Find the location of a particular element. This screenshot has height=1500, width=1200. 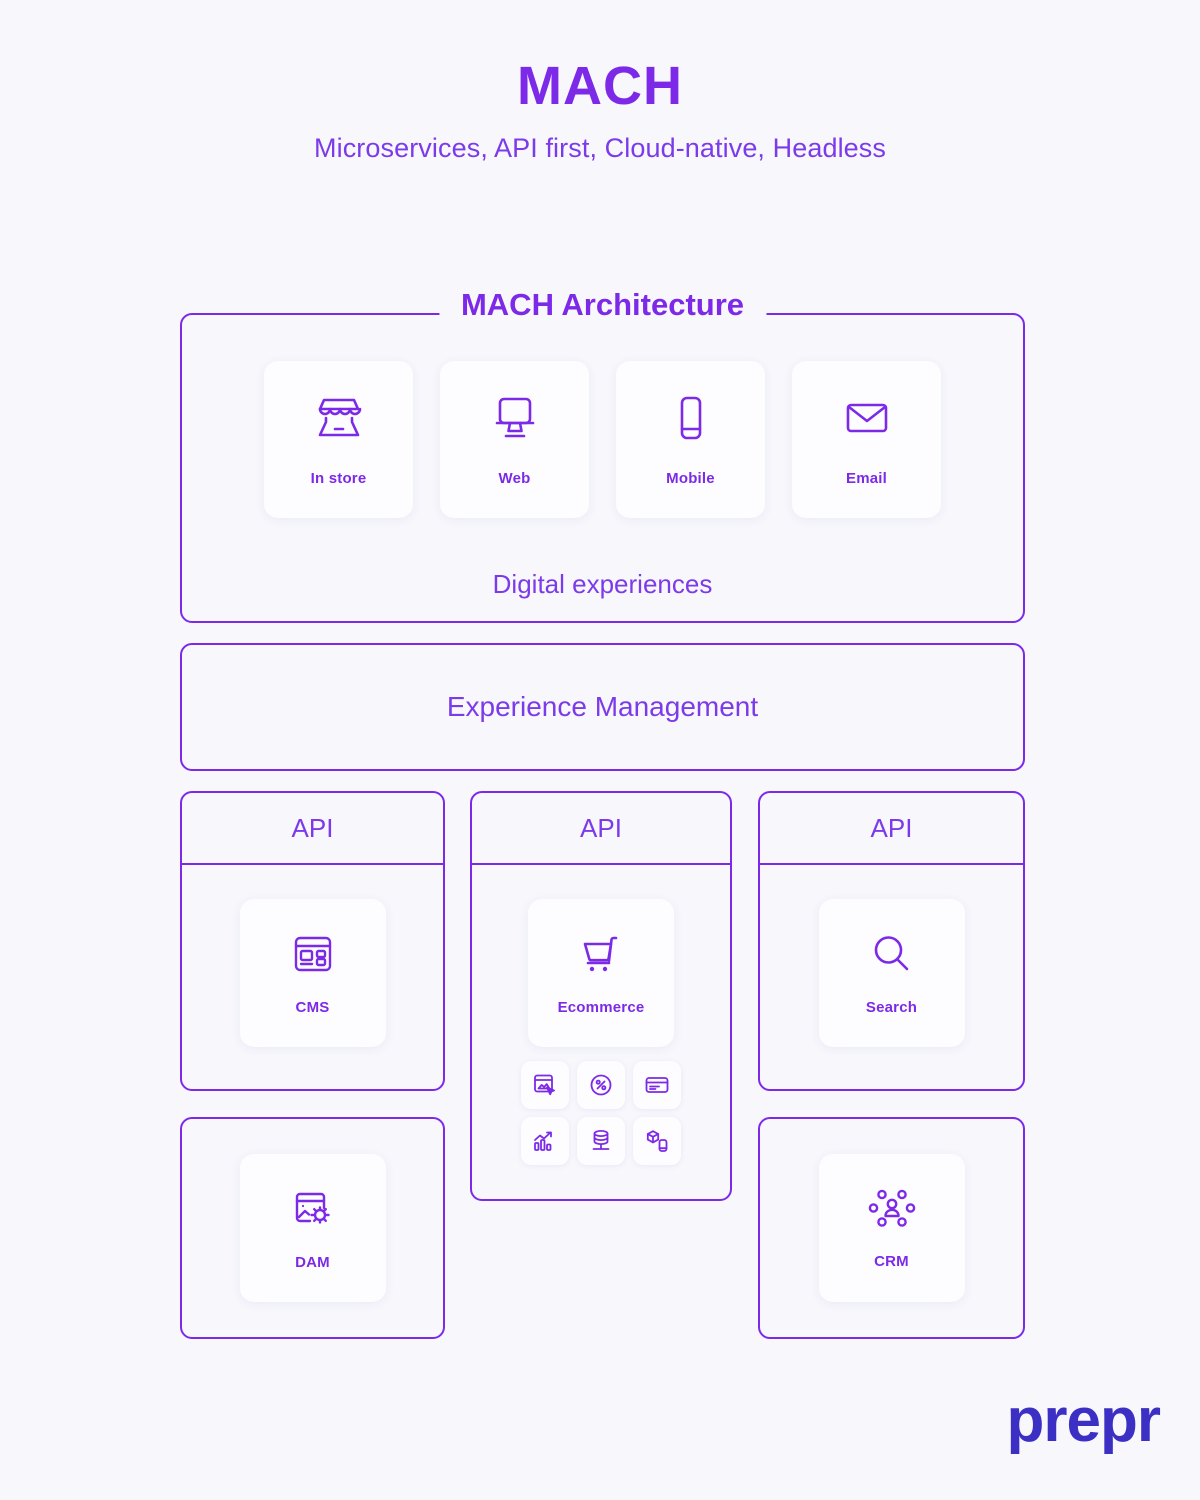

channel-card-mobile: Mobile is located at coordinates (690, 439).